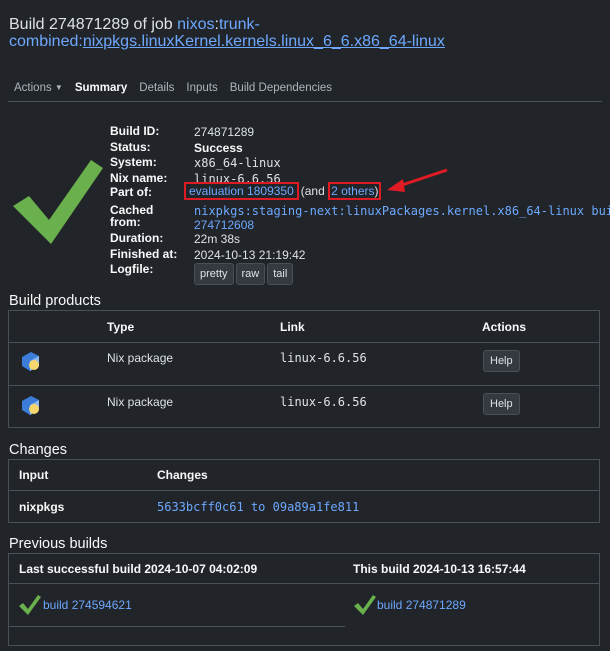 This screenshot has width=610, height=651. Describe the element at coordinates (421, 605) in the screenshot. I see `this-build-link: build 274871289` at that location.